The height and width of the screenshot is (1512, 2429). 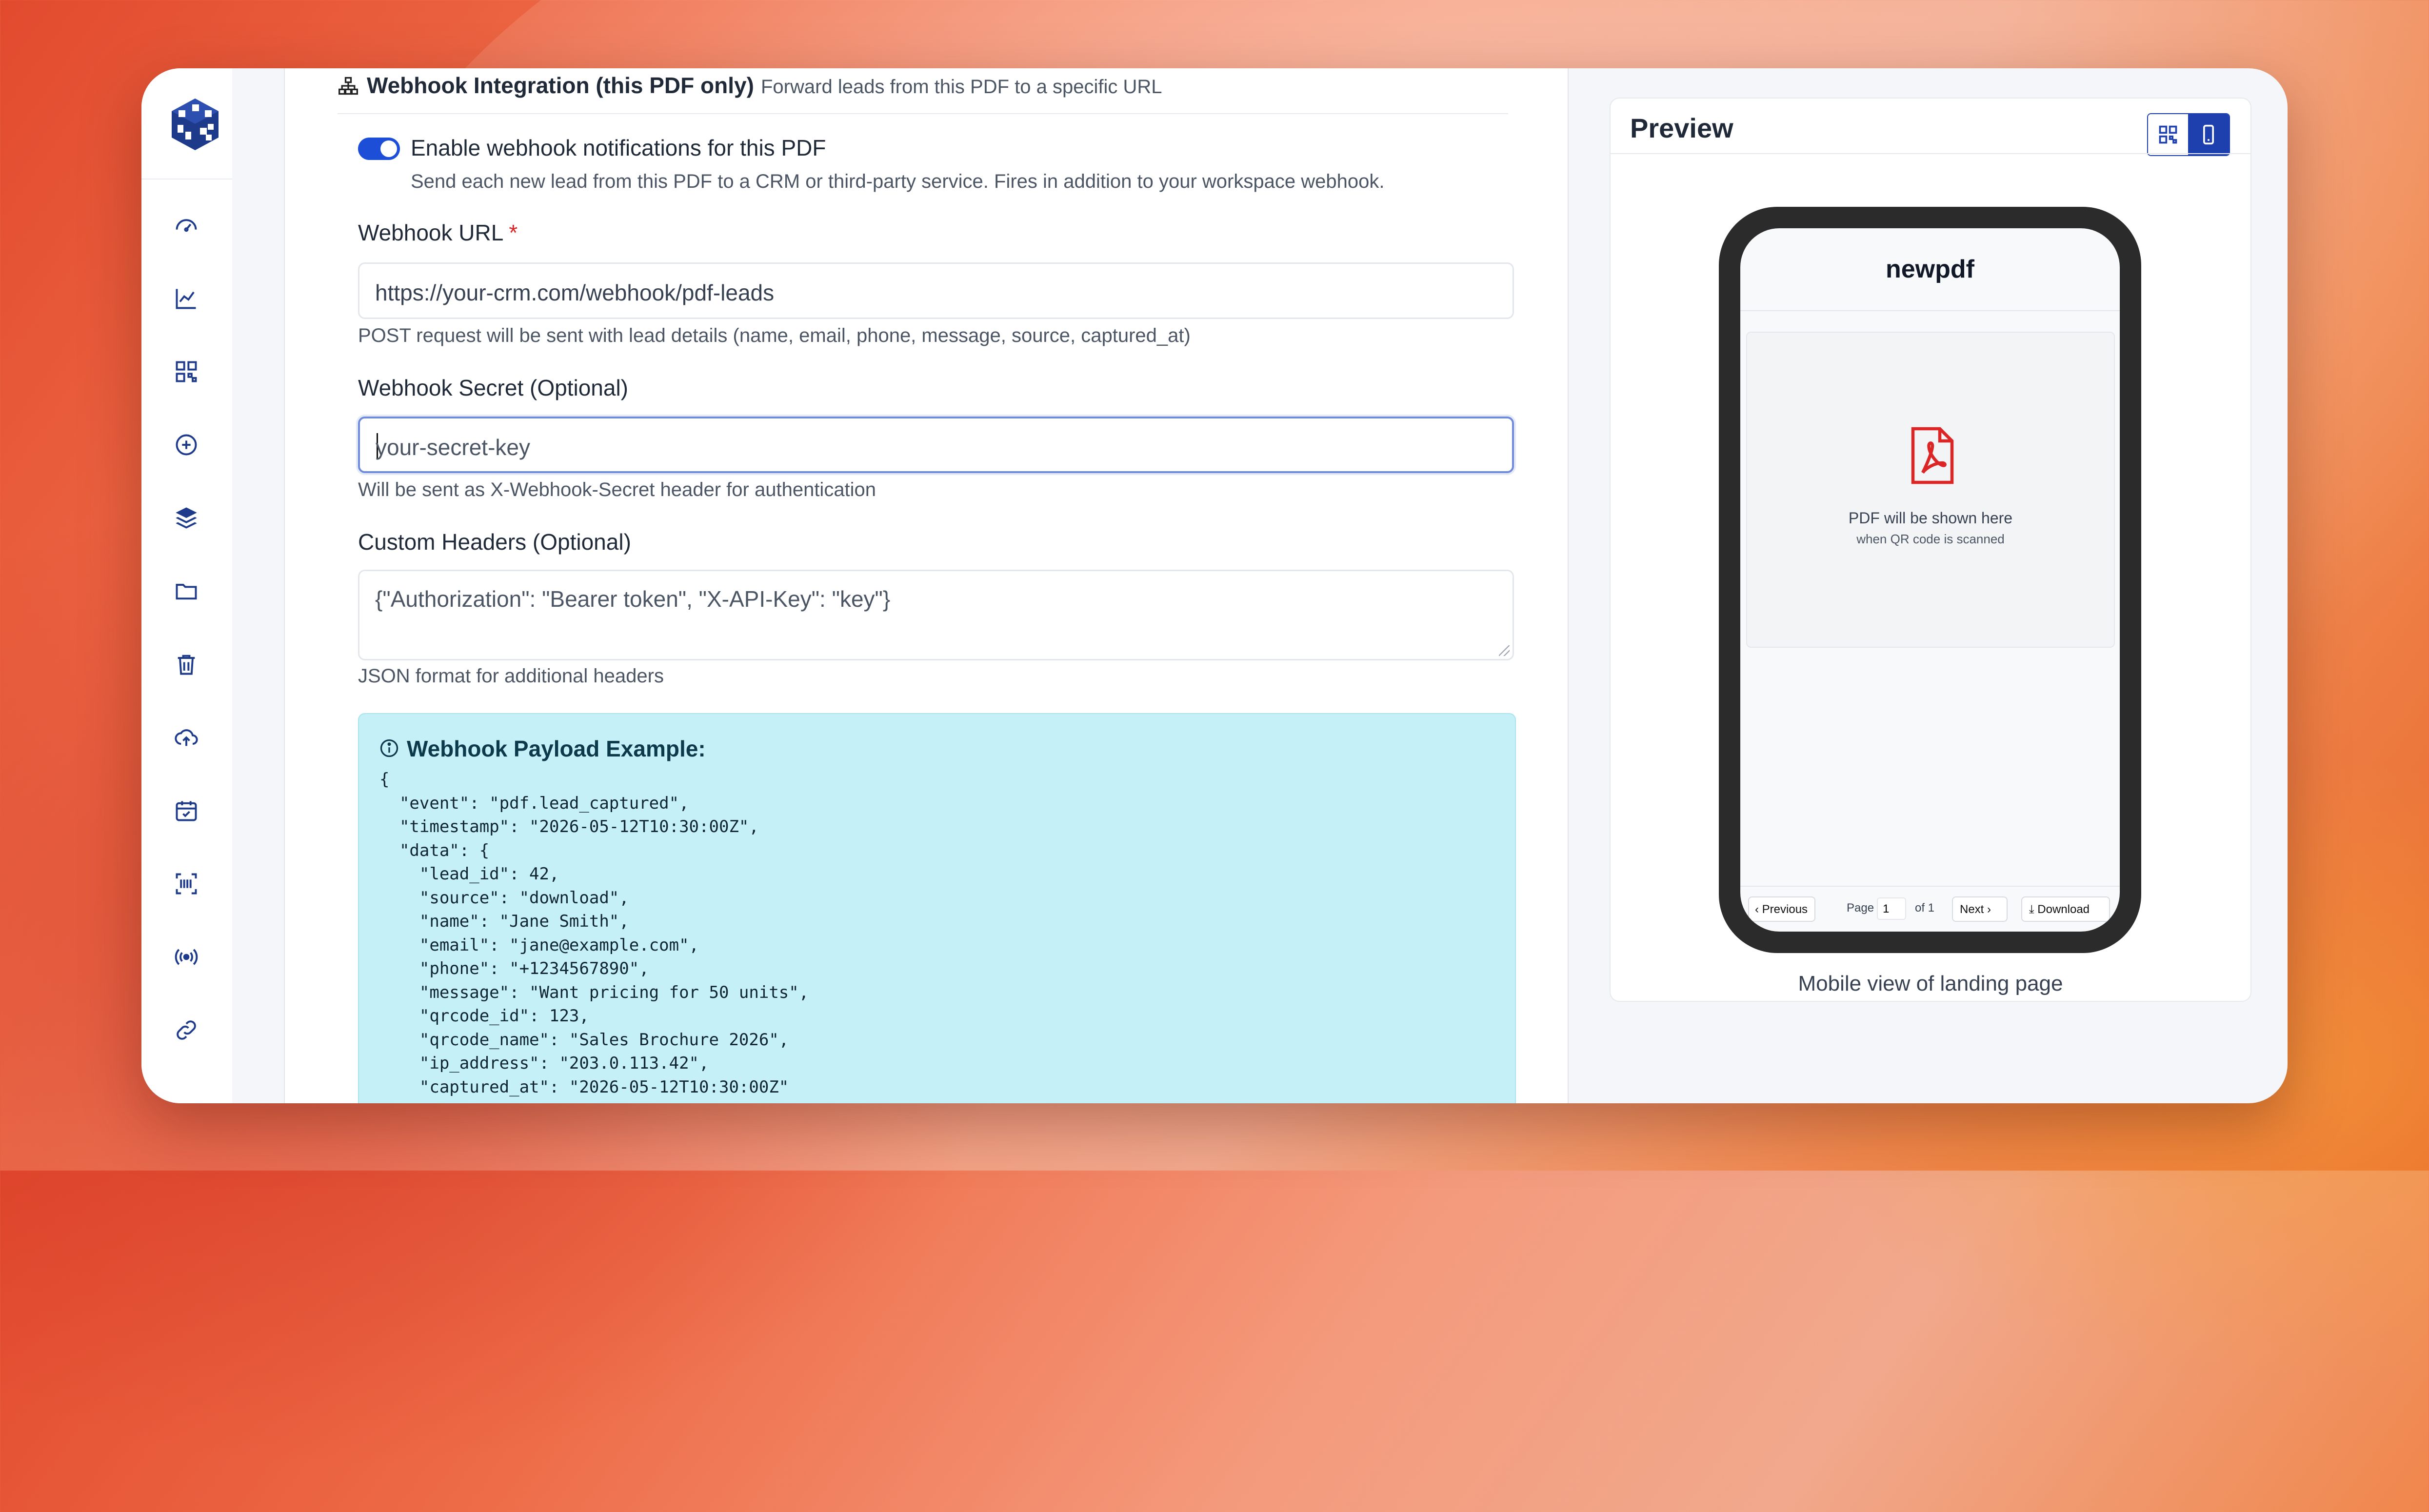 What do you see at coordinates (936, 445) in the screenshot?
I see `webhook-secret-input: your-secret-key` at bounding box center [936, 445].